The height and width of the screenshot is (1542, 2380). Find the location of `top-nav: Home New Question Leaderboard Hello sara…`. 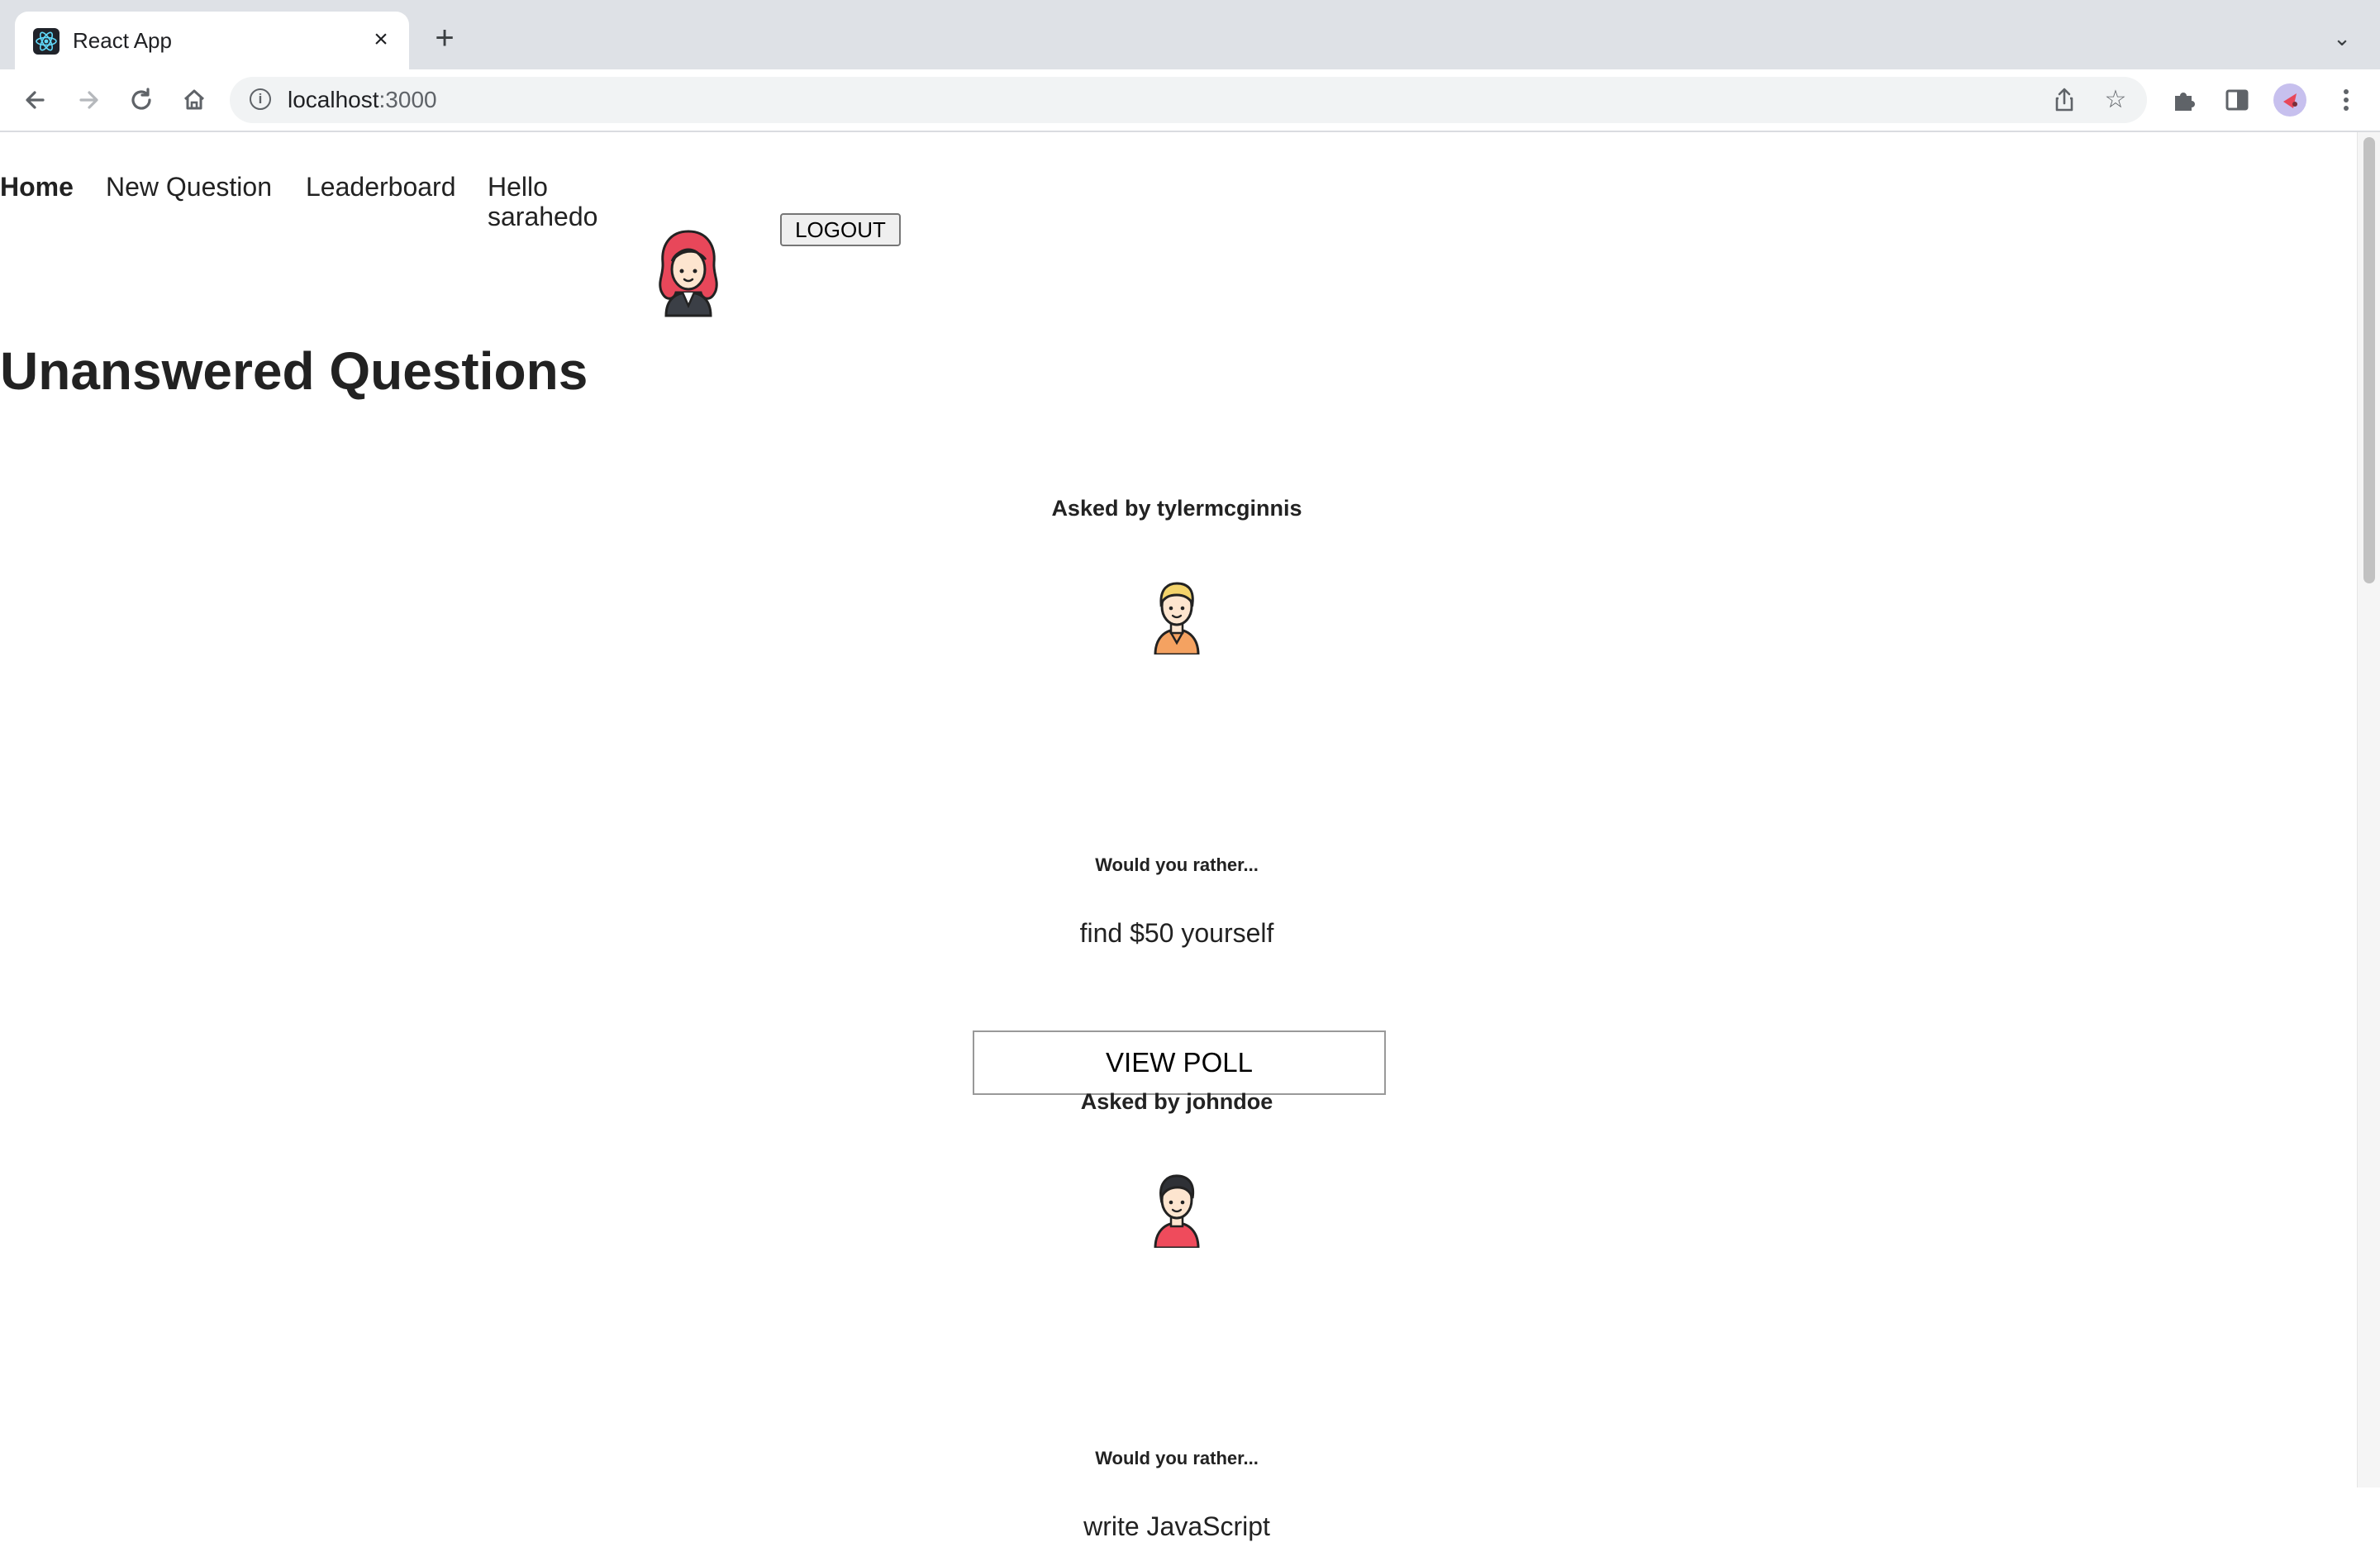

top-nav: Home New Question Leaderboard Hello sara… is located at coordinates (496, 244).